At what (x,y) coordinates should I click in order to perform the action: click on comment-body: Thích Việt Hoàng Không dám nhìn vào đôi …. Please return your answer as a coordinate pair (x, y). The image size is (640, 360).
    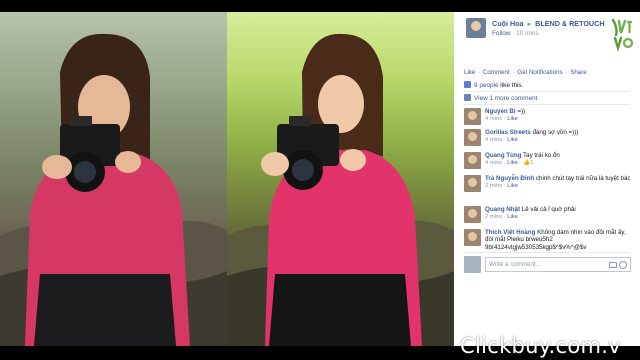
    Looking at the image, I should click on (560, 240).